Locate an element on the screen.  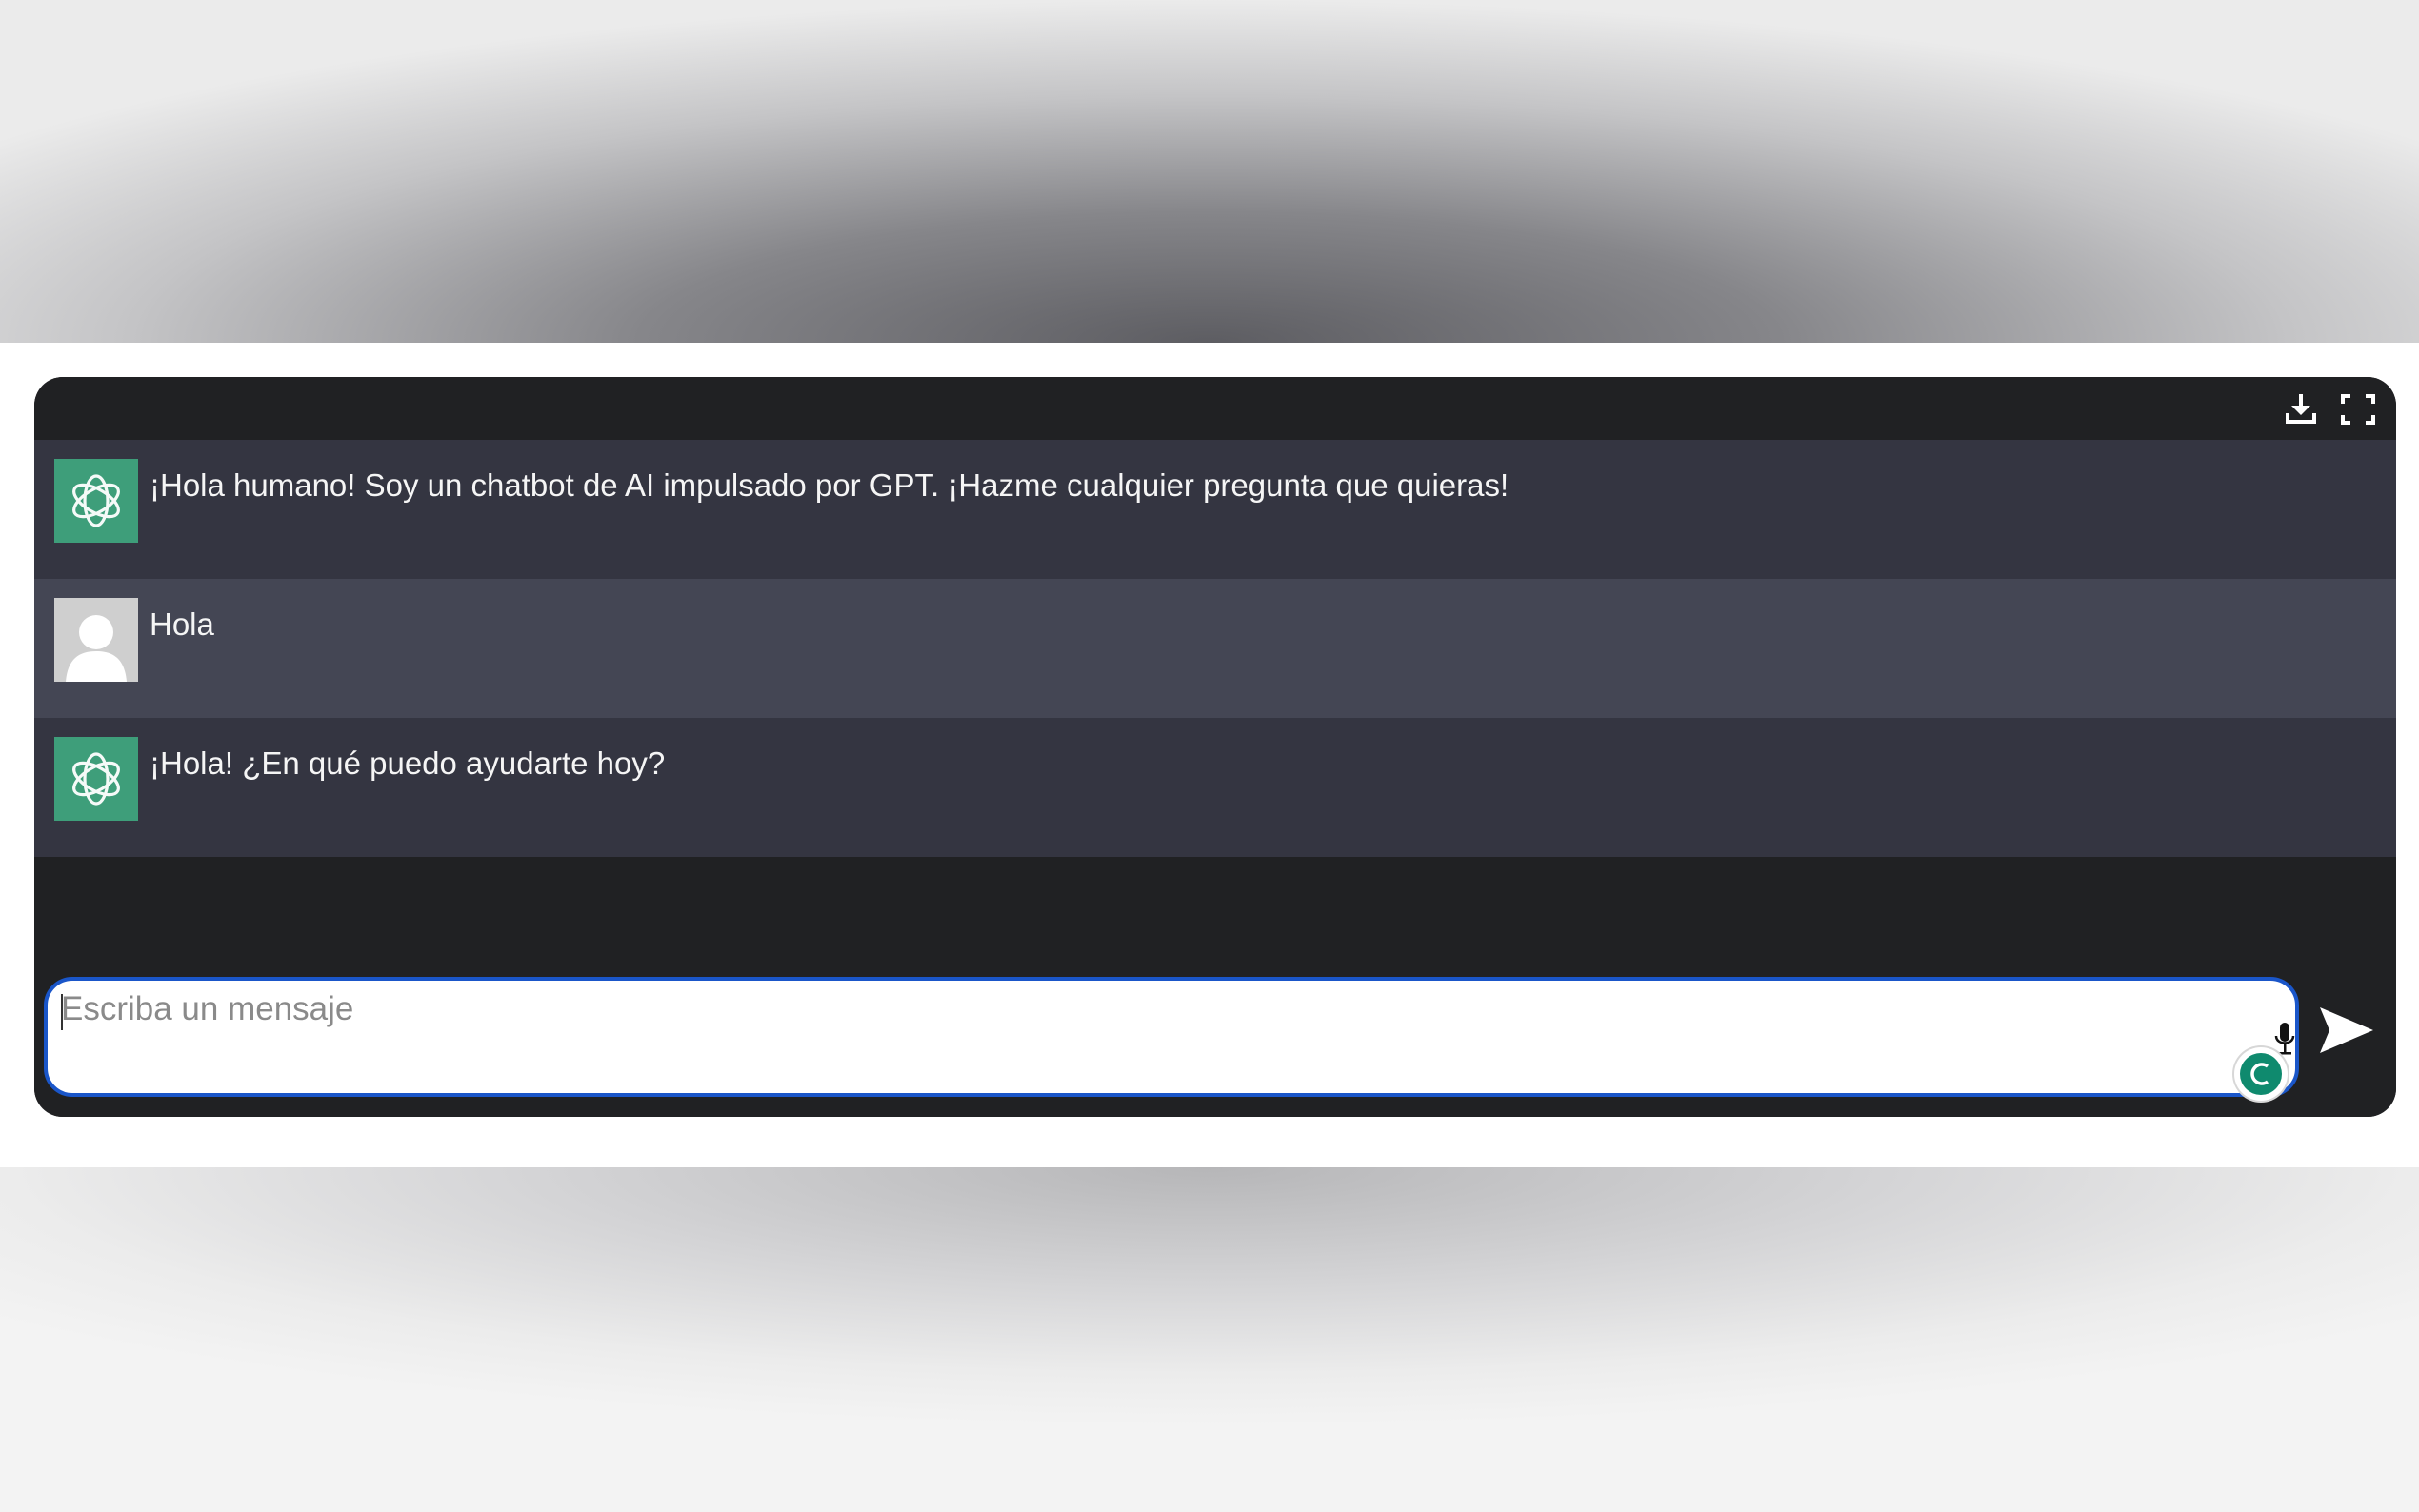
user-avatar-icon is located at coordinates (96, 640).